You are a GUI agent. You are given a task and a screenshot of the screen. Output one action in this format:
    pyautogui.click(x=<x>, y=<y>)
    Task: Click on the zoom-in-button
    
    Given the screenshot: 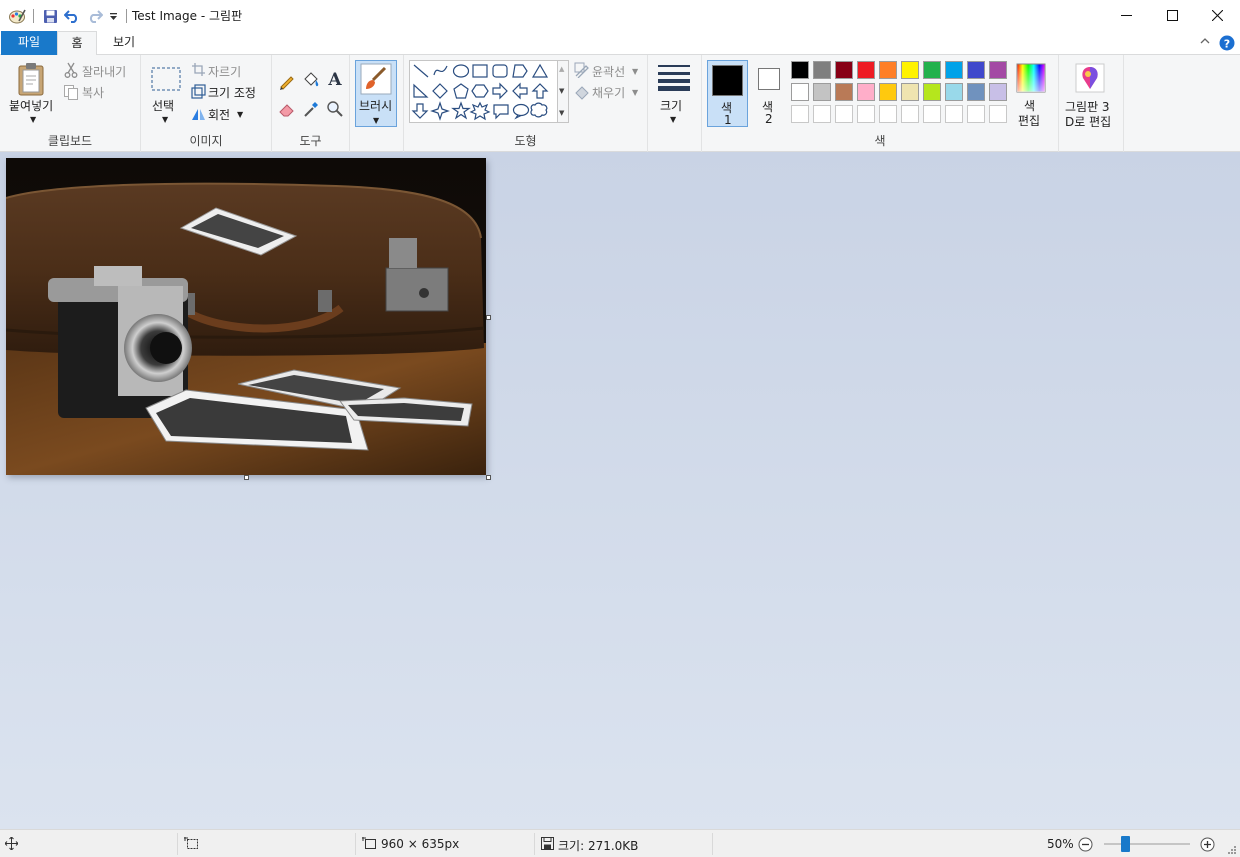 What is the action you would take?
    pyautogui.click(x=1207, y=846)
    